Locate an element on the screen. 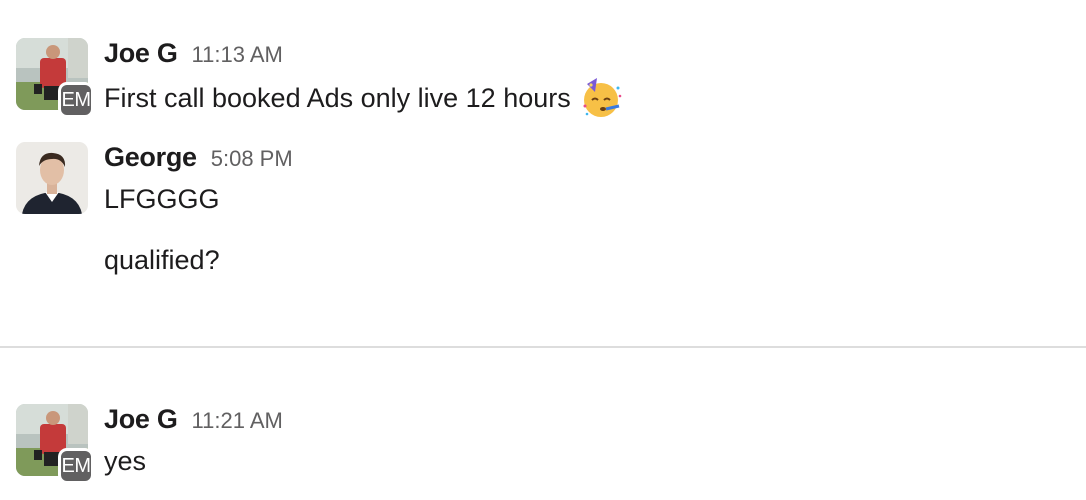 The image size is (1086, 500). timestamp: 5:08 PM is located at coordinates (252, 159).